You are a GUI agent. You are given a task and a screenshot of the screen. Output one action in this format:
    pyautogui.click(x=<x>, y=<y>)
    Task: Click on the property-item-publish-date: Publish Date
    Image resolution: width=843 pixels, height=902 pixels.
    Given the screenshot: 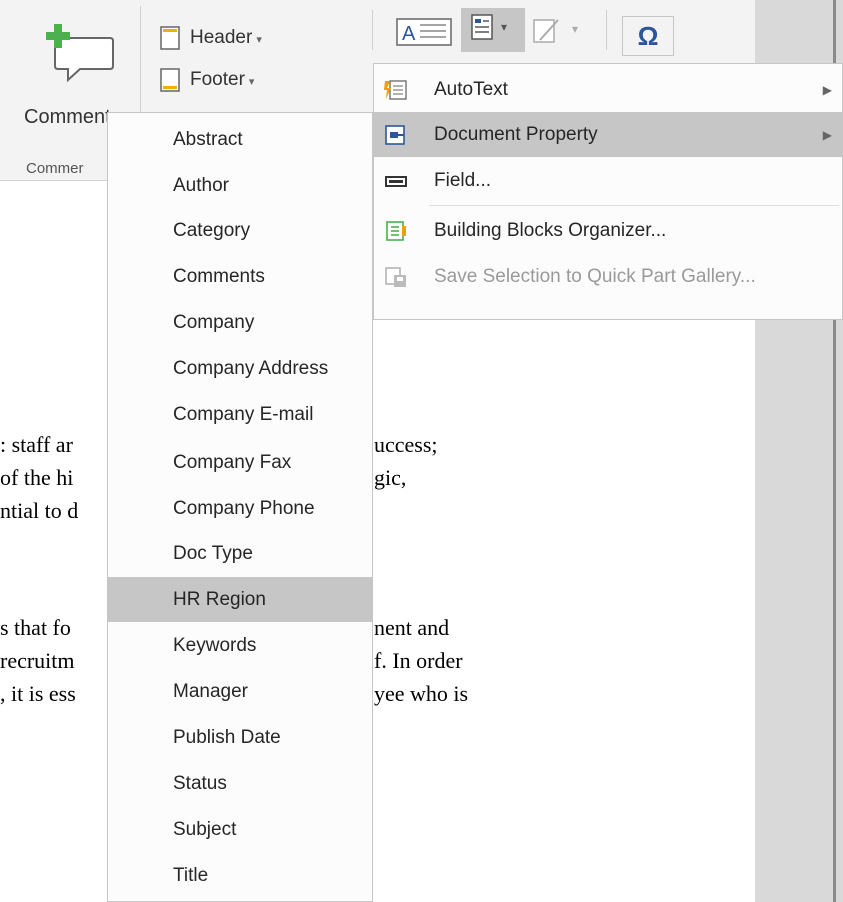 What is the action you would take?
    pyautogui.click(x=240, y=737)
    